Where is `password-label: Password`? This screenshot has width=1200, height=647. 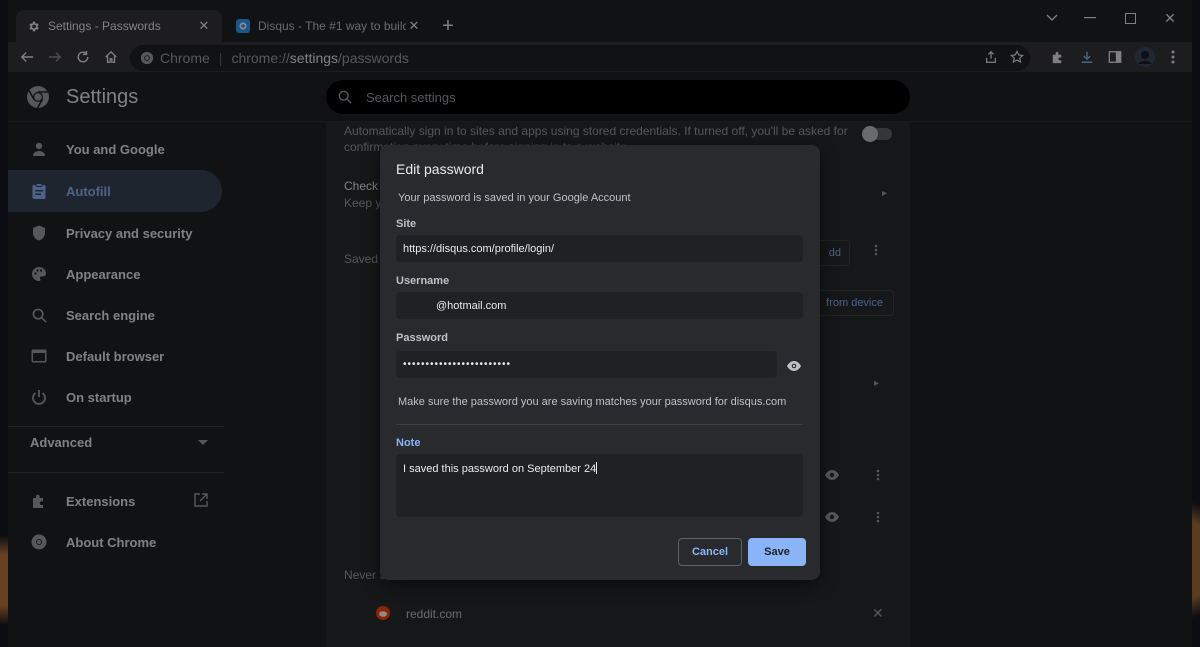
password-label: Password is located at coordinates (422, 338).